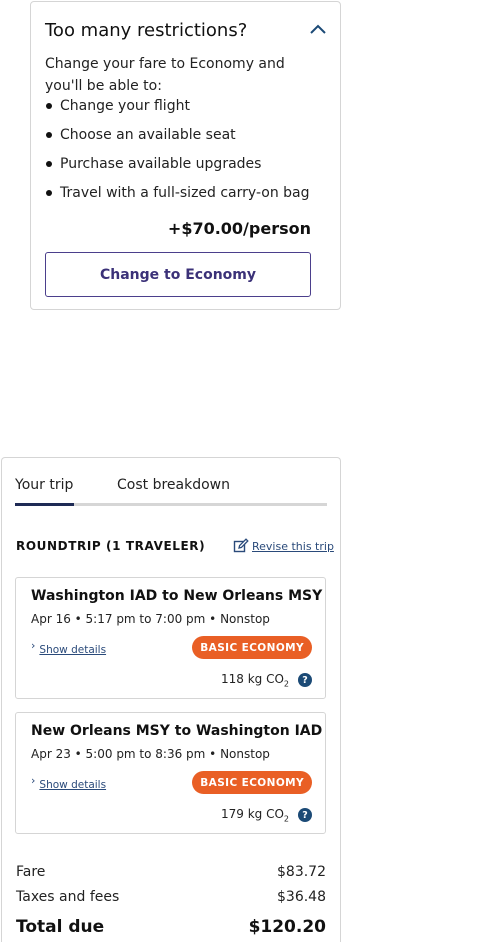 The image size is (500, 942). Describe the element at coordinates (185, 193) in the screenshot. I see `benefit-text: Travel with a full-sized carry-on bag` at that location.